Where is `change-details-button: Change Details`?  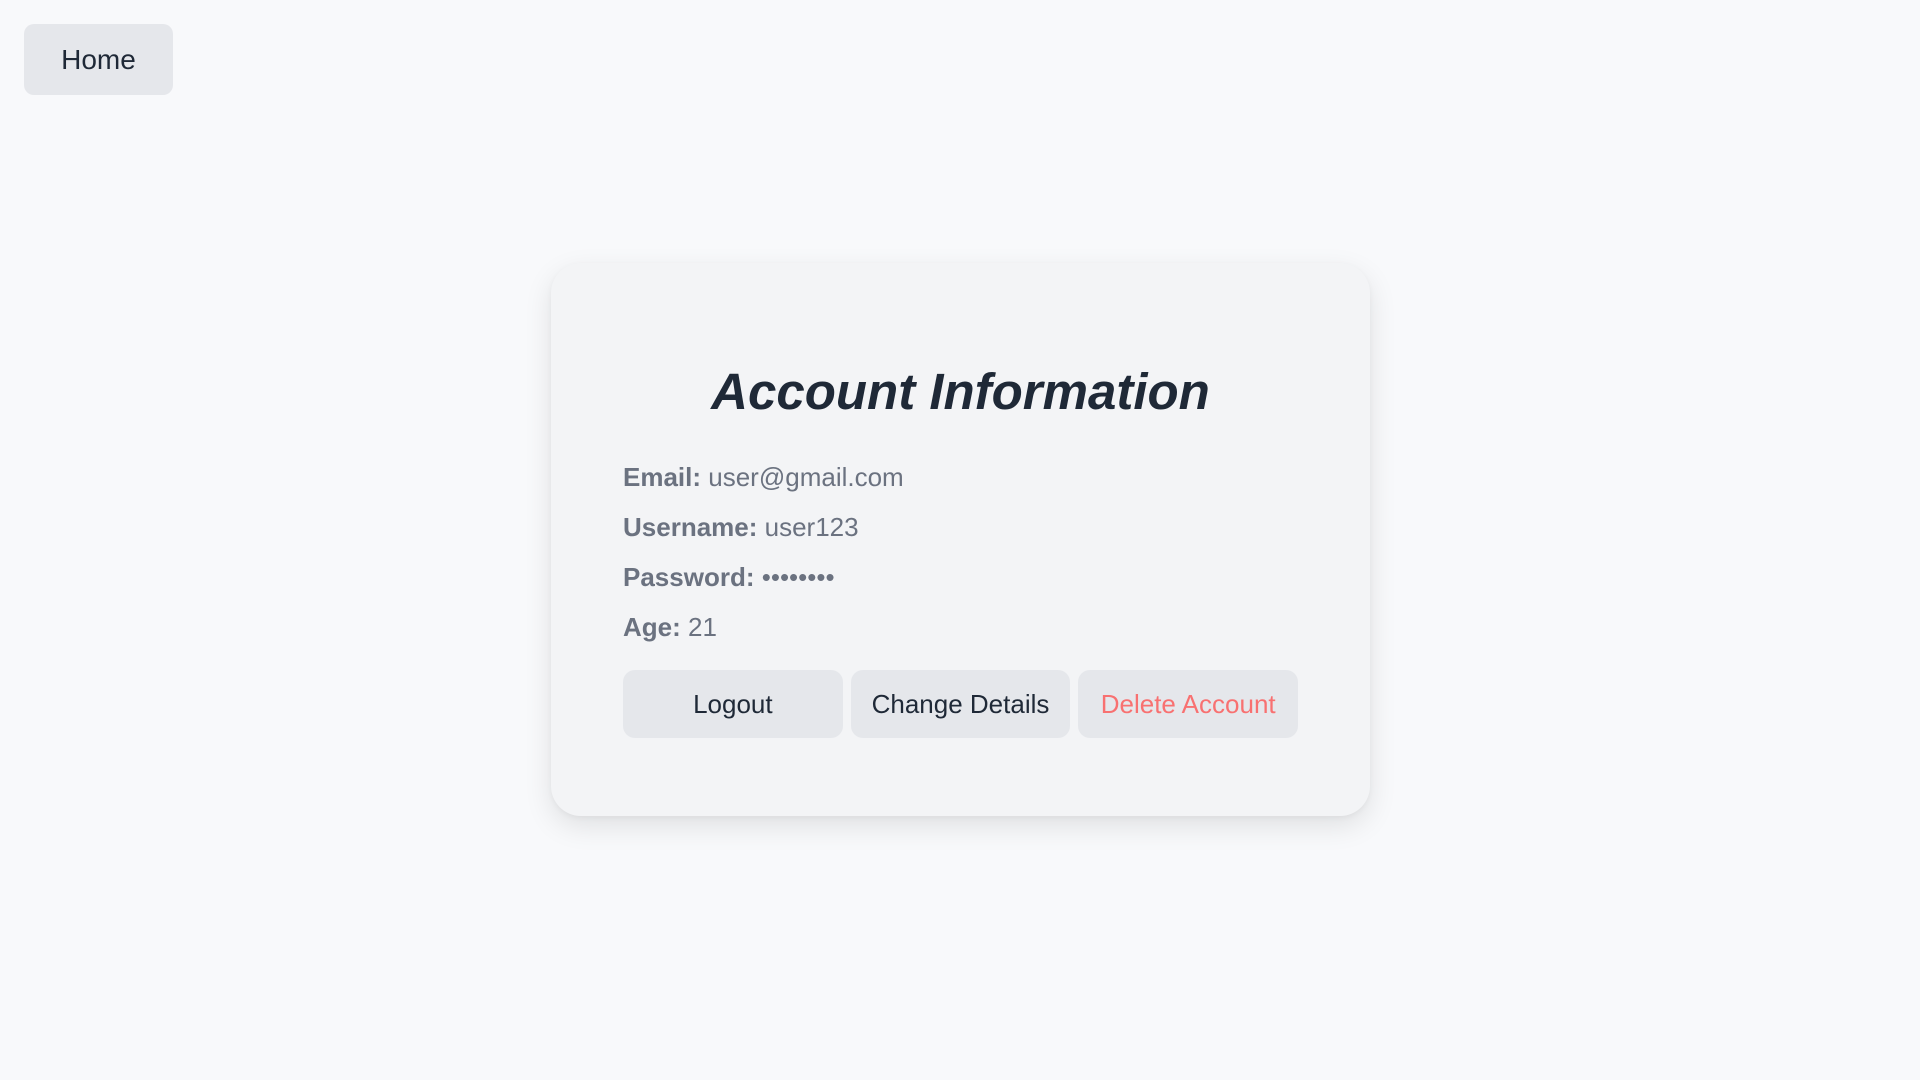 change-details-button: Change Details is located at coordinates (960, 704).